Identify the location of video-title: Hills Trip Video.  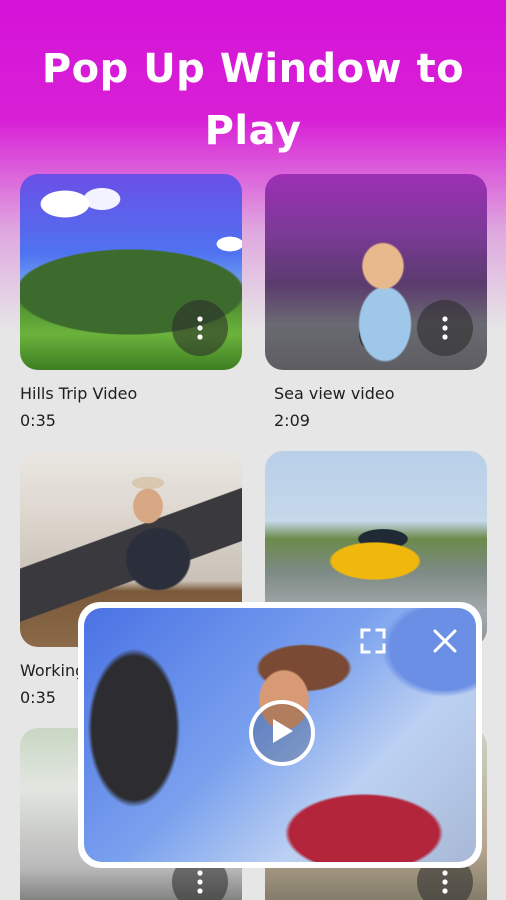
(79, 393).